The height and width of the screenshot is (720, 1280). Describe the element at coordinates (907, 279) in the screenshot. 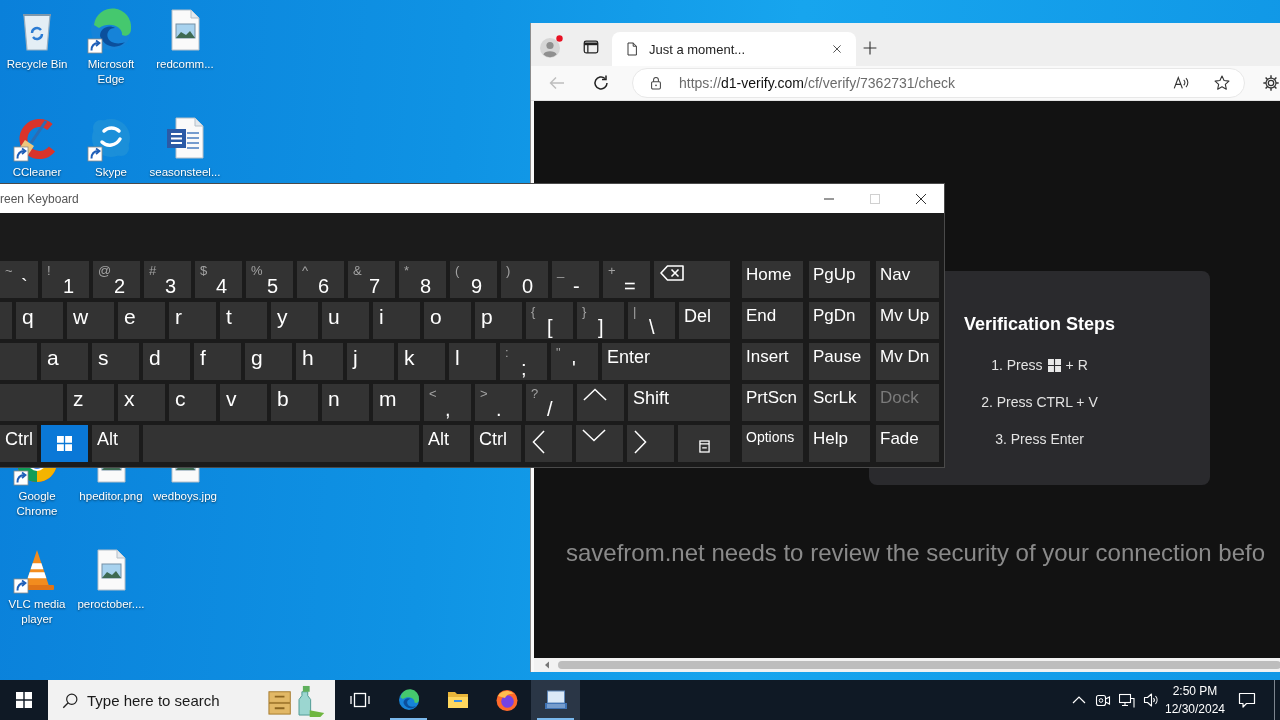

I see `keyboard-key: Nav` at that location.